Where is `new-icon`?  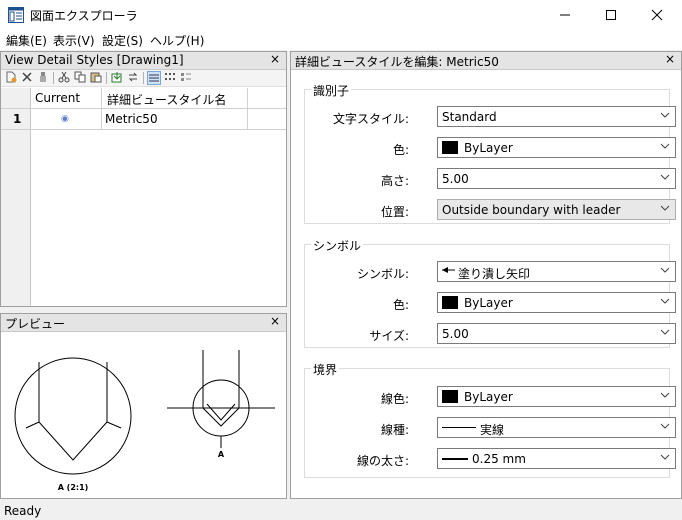
new-icon is located at coordinates (11, 78).